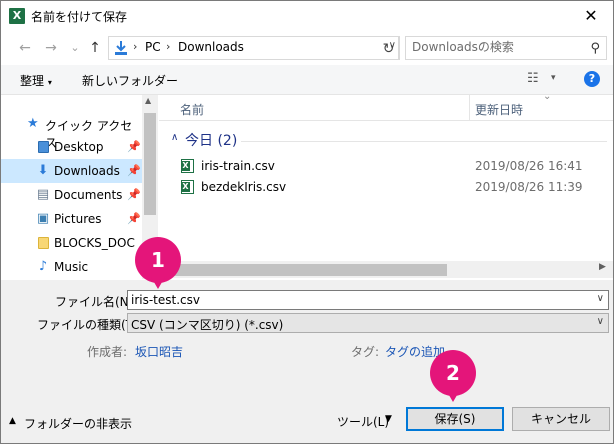 Image resolution: width=614 pixels, height=444 pixels. What do you see at coordinates (561, 419) in the screenshot?
I see `cancel-button: キャンセル` at bounding box center [561, 419].